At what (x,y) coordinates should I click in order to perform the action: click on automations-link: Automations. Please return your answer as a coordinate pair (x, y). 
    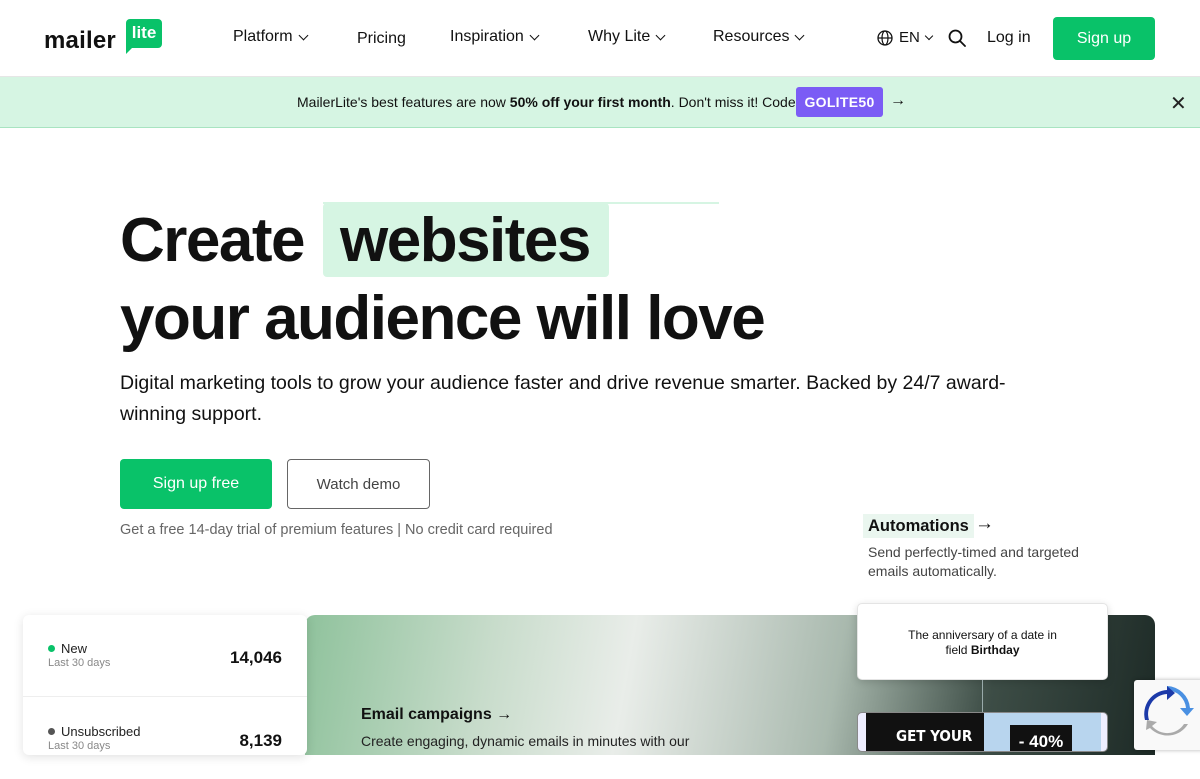
    Looking at the image, I should click on (918, 526).